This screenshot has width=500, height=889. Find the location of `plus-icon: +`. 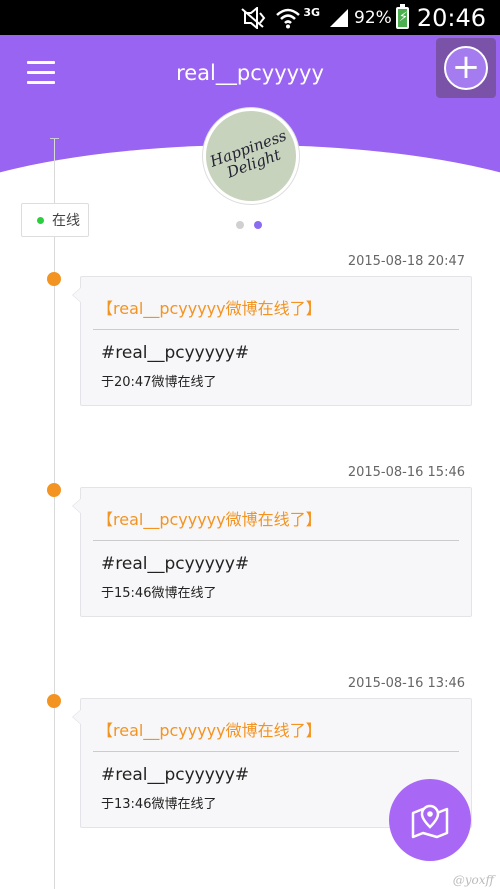

plus-icon: + is located at coordinates (466, 68).